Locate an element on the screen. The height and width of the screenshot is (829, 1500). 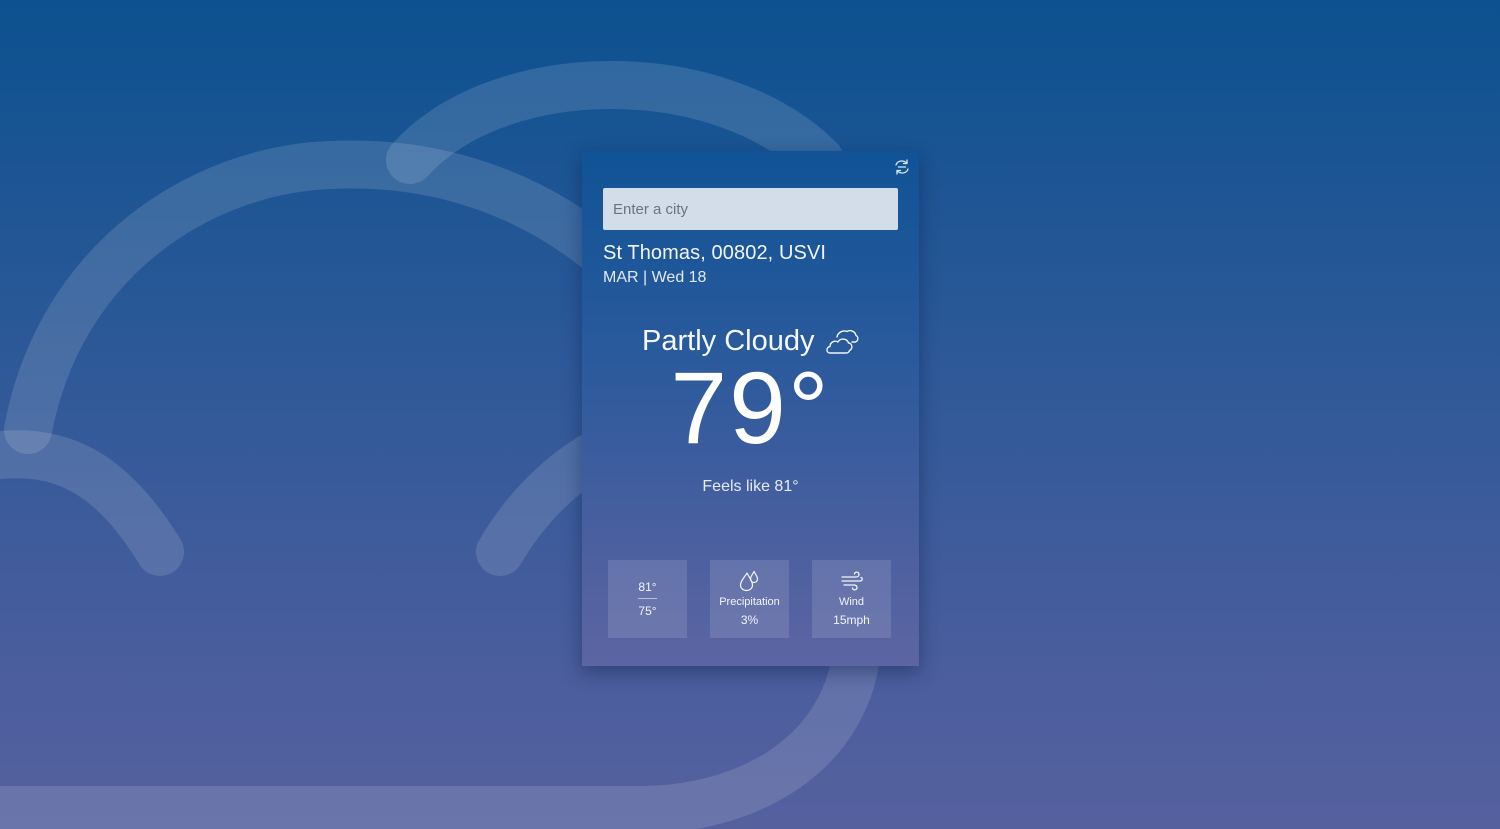
location-name: St Thomas, 00802, USVI is located at coordinates (715, 253).